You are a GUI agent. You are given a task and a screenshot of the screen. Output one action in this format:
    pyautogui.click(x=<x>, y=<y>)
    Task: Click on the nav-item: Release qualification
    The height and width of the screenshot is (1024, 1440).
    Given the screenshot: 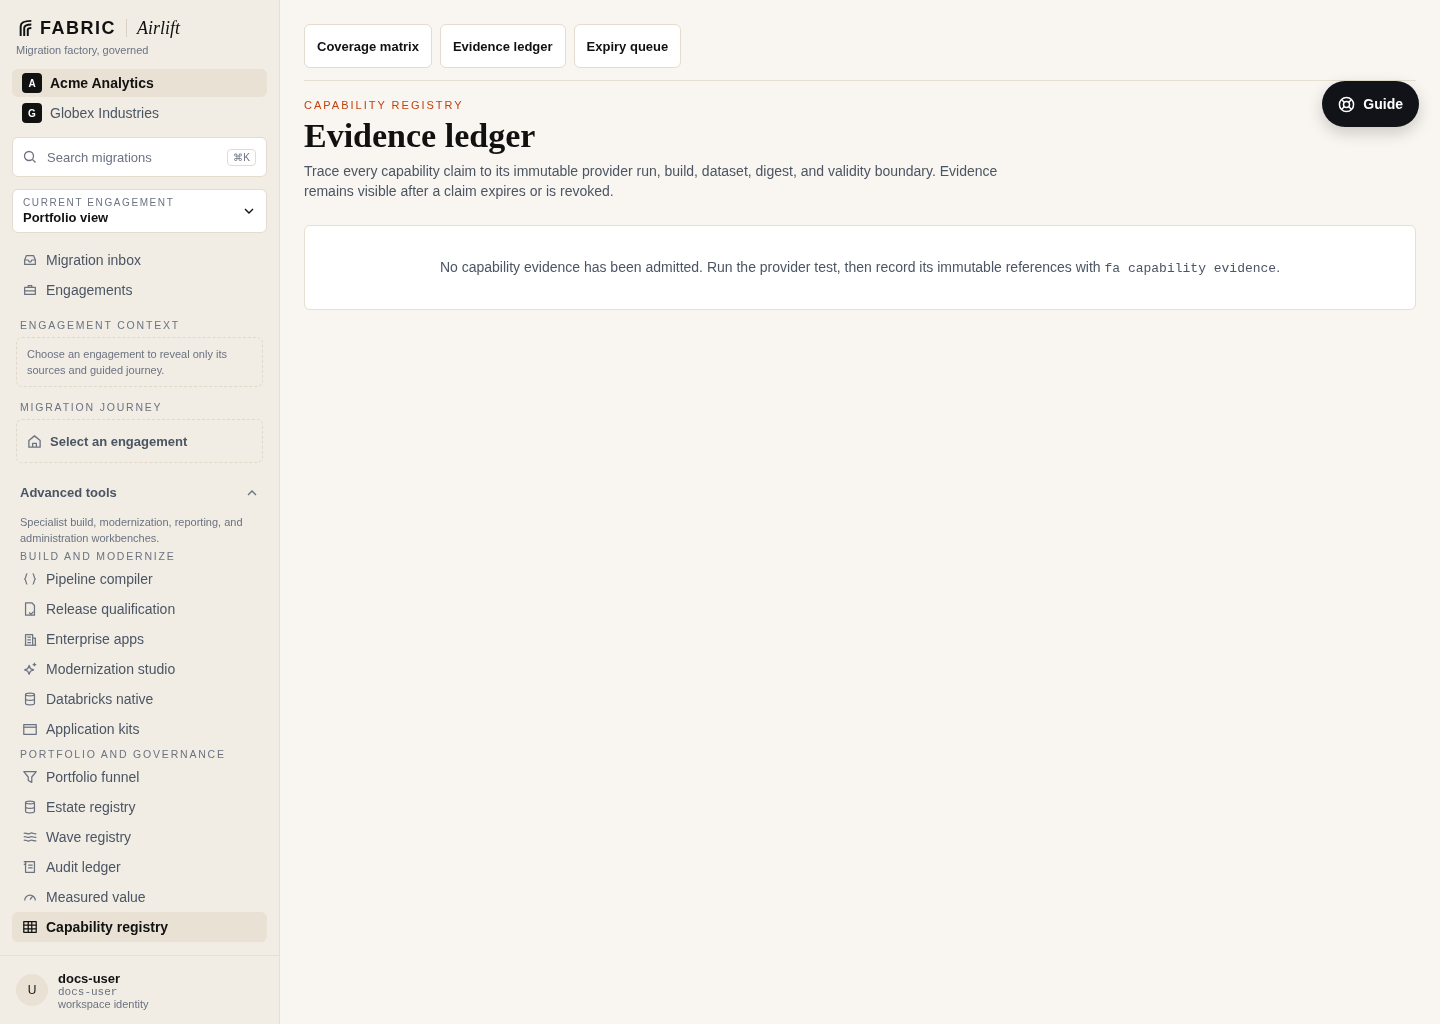 What is the action you would take?
    pyautogui.click(x=139, y=609)
    